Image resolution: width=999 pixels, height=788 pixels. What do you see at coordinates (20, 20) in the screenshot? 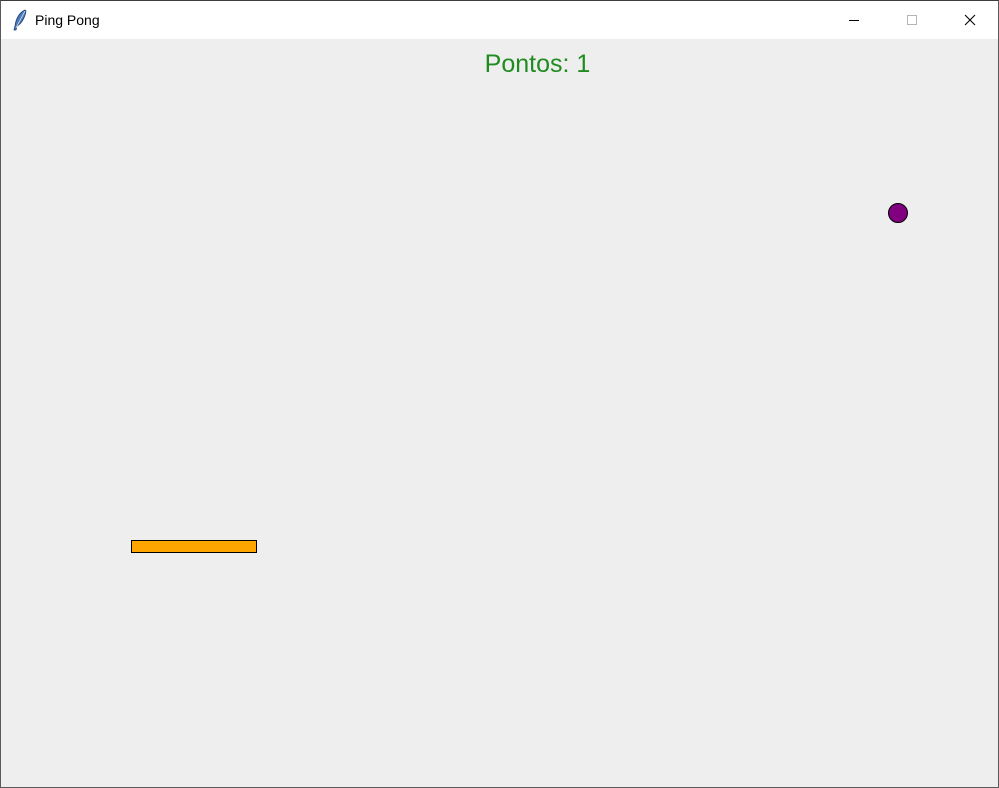
I see `feather-icon` at bounding box center [20, 20].